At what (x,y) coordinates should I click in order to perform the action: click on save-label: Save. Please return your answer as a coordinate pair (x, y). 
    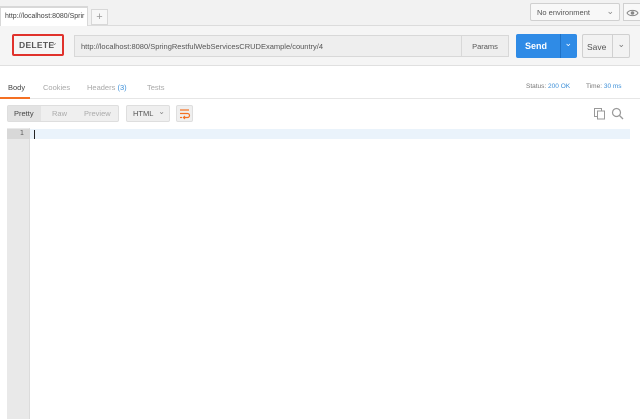
    Looking at the image, I should click on (597, 47).